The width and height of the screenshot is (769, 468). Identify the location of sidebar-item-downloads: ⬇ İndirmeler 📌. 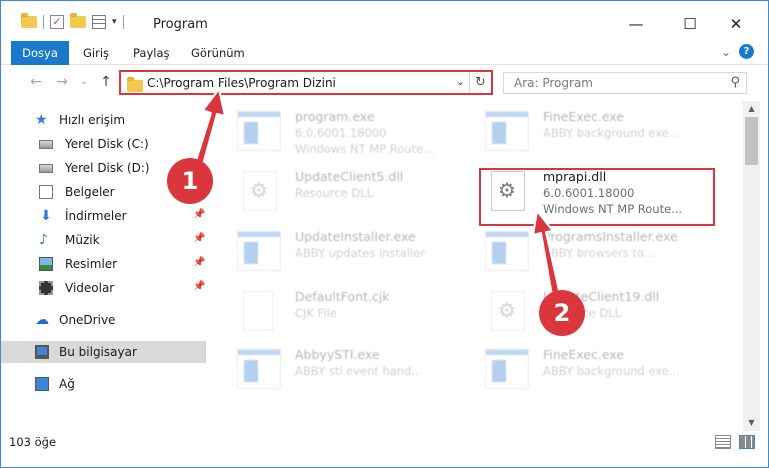
(103, 216).